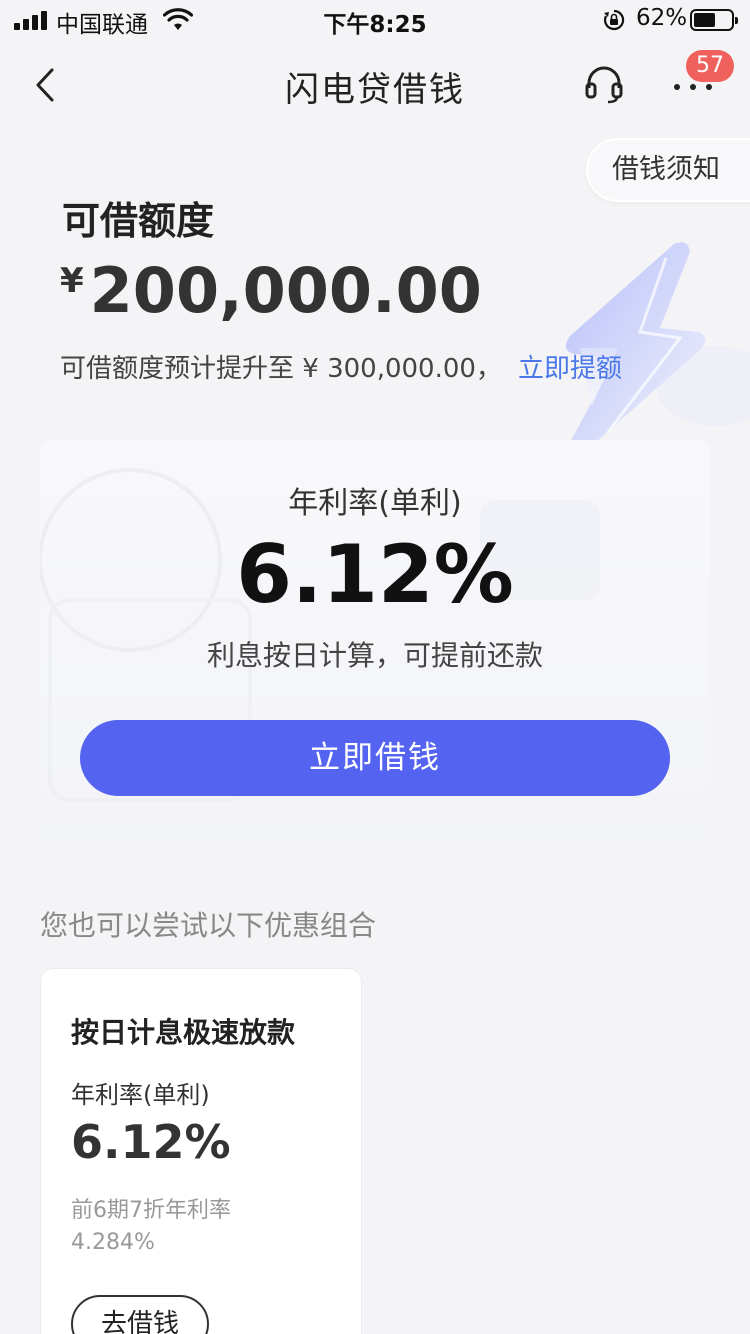  Describe the element at coordinates (375, 503) in the screenshot. I see `annual-rate-label: 年利率(单利)` at that location.